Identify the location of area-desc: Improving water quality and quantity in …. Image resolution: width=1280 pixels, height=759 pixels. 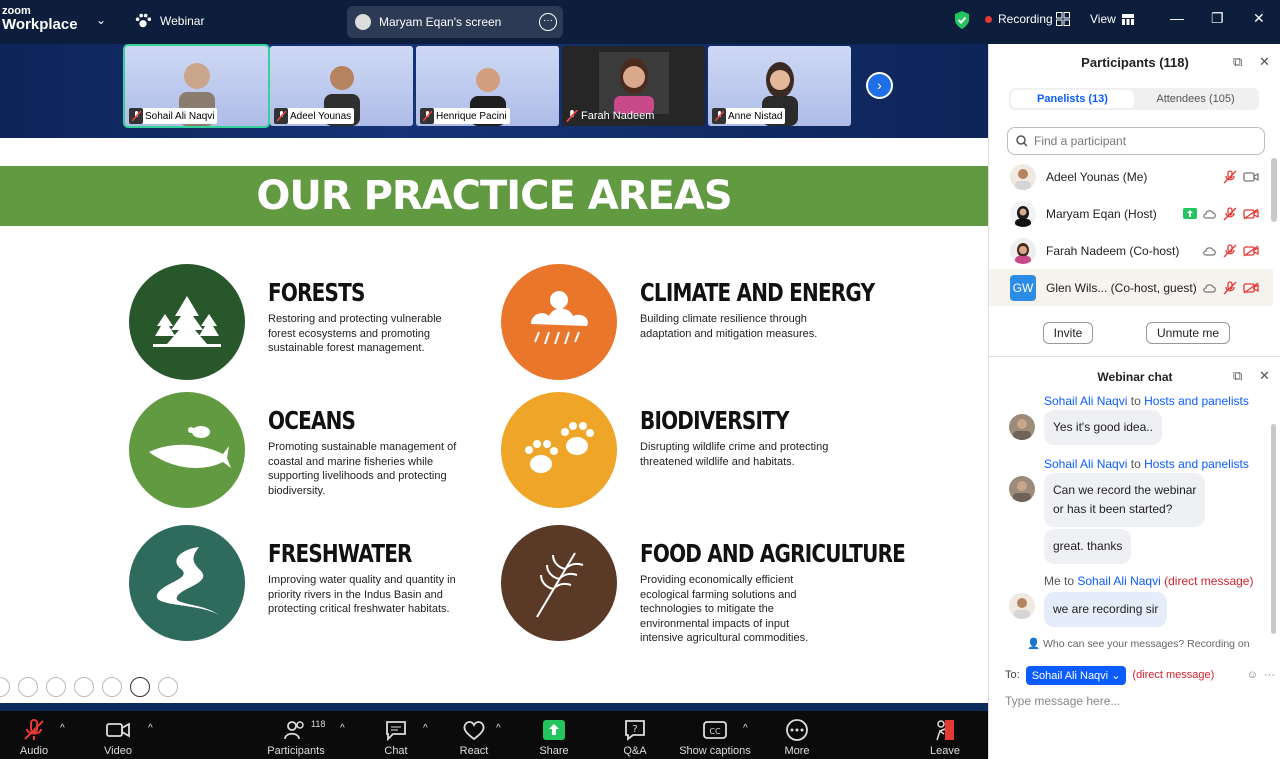
(362, 594).